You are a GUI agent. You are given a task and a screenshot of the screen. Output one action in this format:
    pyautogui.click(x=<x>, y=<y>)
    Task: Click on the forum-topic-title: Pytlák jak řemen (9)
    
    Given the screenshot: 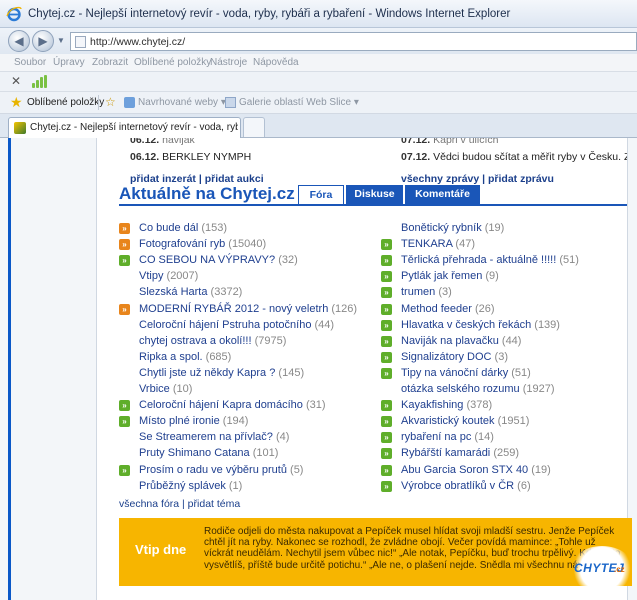 What is the action you would take?
    pyautogui.click(x=450, y=276)
    